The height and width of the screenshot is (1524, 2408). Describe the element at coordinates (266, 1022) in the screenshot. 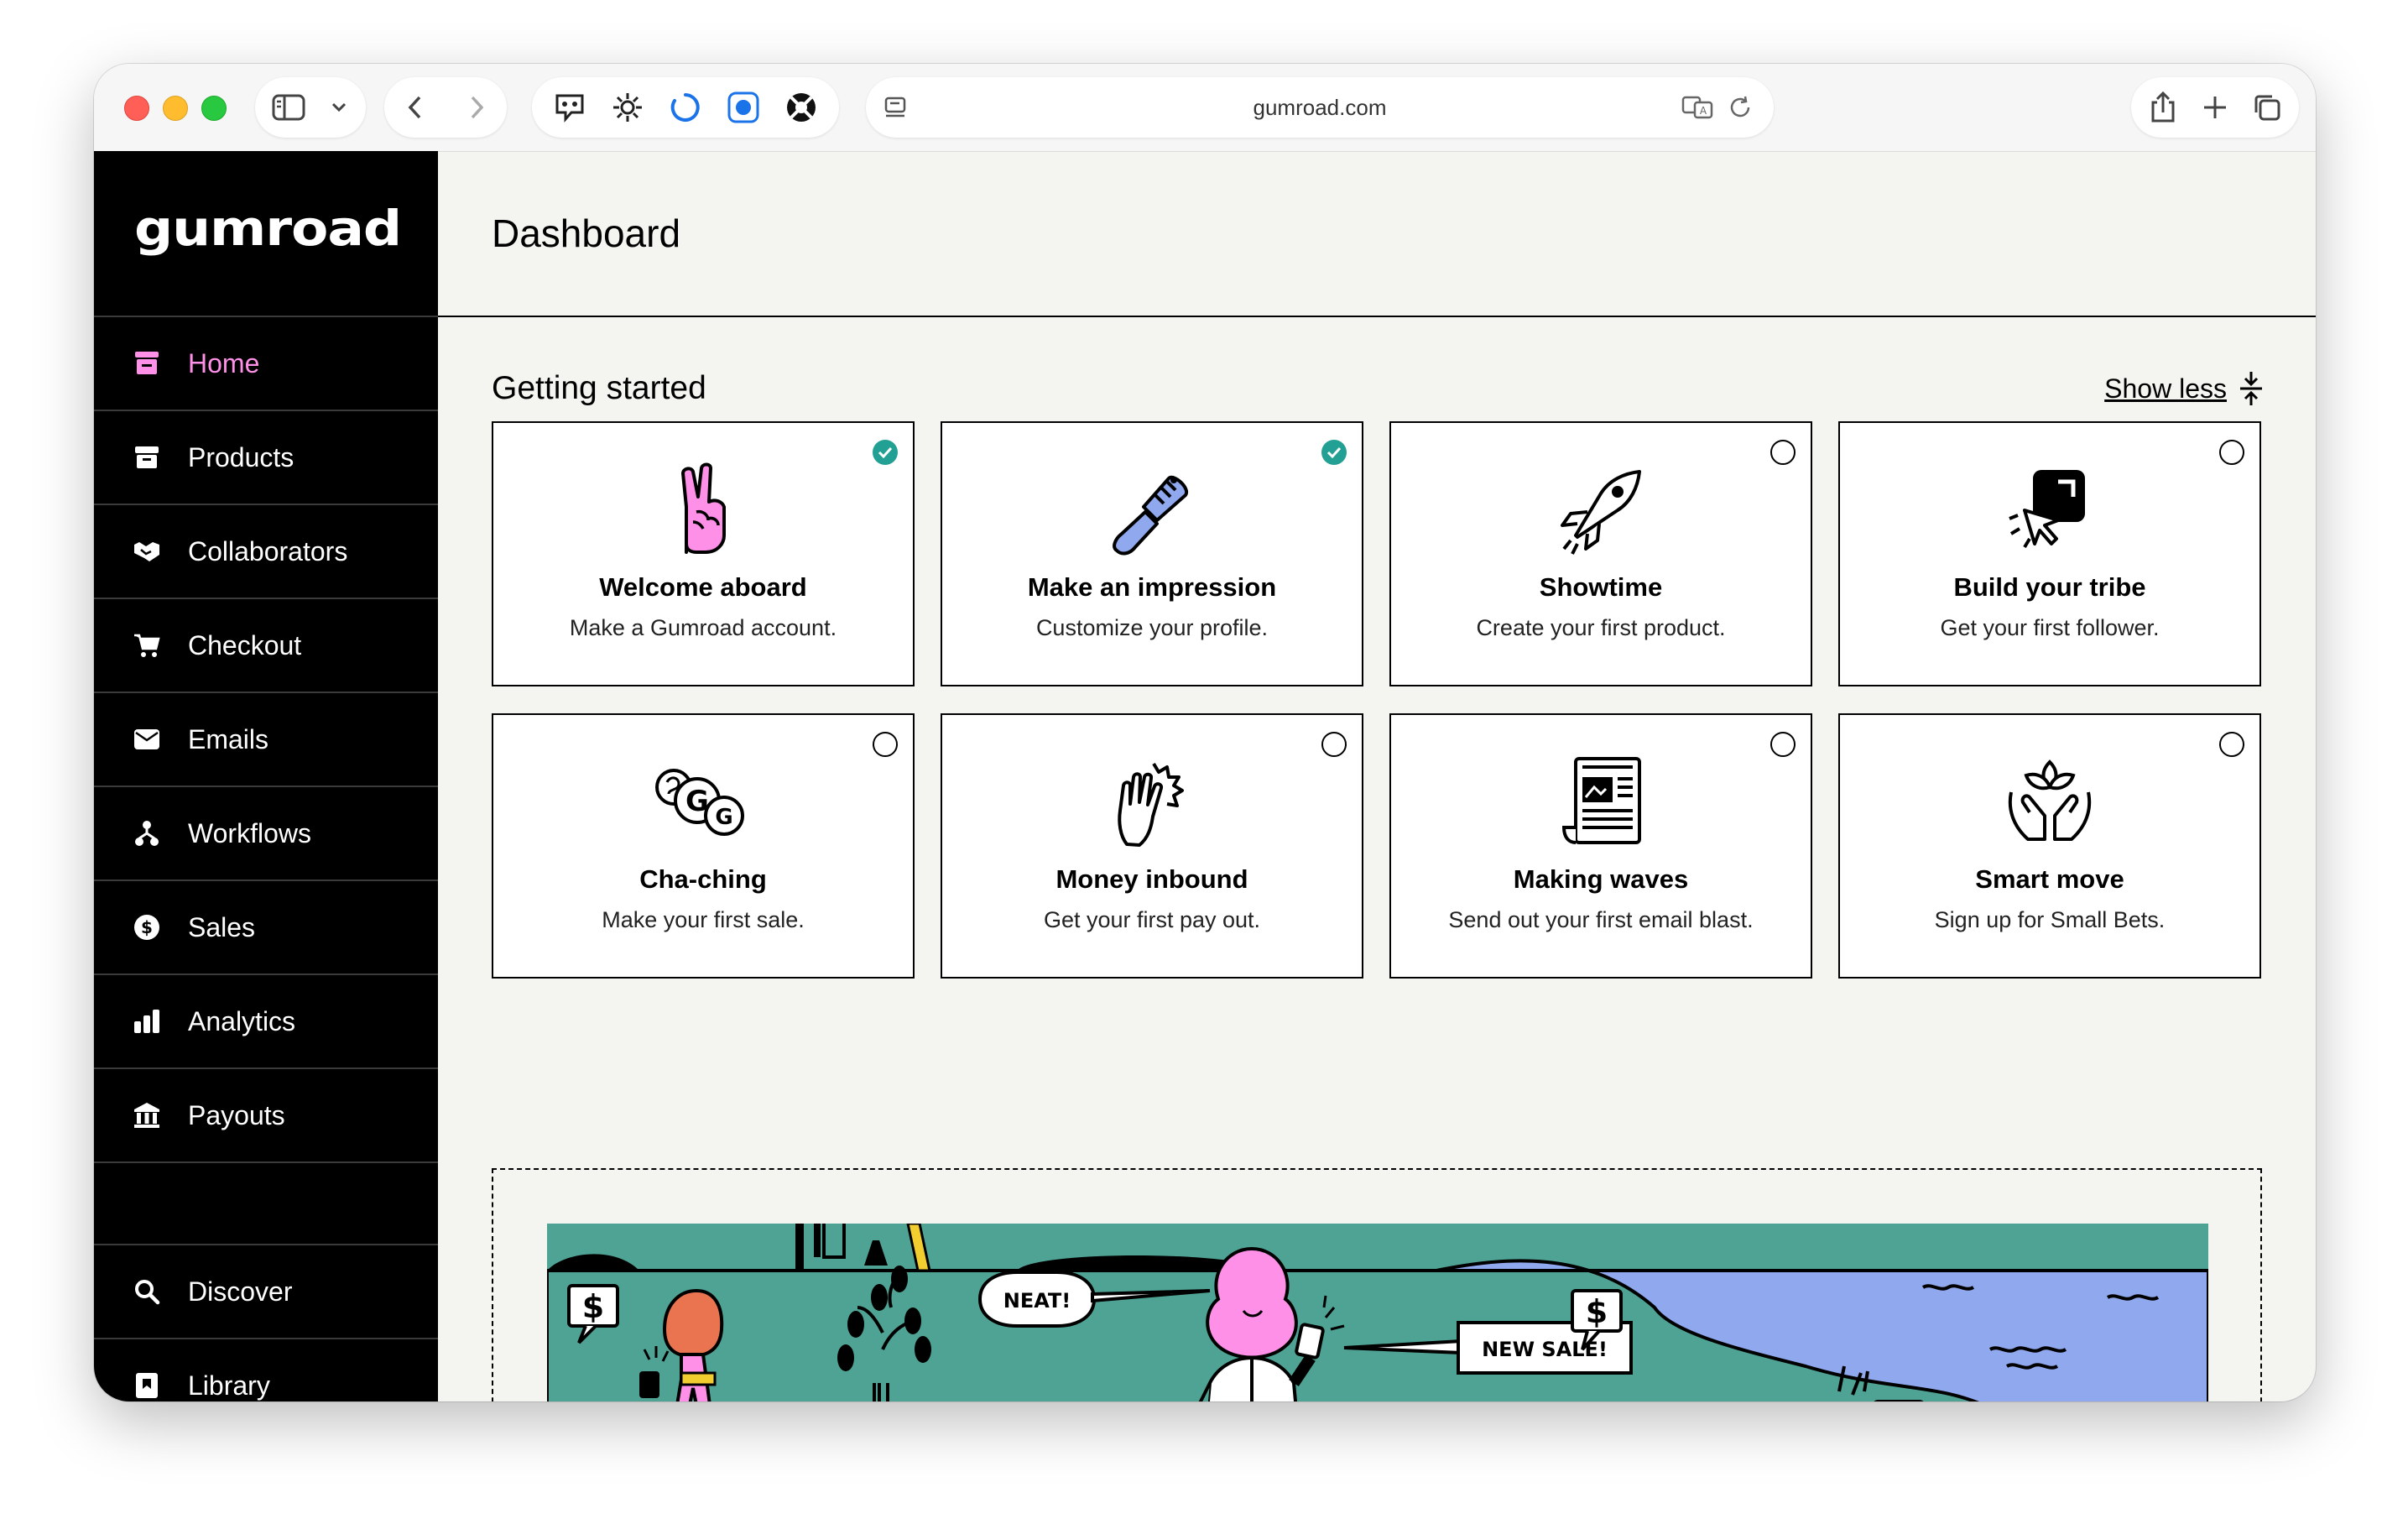

I see `sidebar-item-analytics: Analytics` at that location.